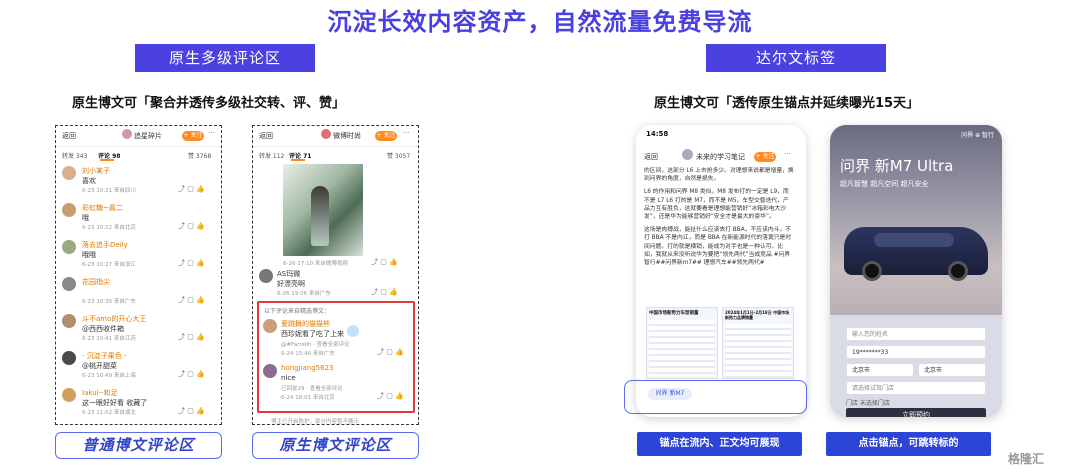 Image resolution: width=1080 pixels, height=475 pixels. Describe the element at coordinates (288, 378) in the screenshot. I see `comment-text: nice` at that location.